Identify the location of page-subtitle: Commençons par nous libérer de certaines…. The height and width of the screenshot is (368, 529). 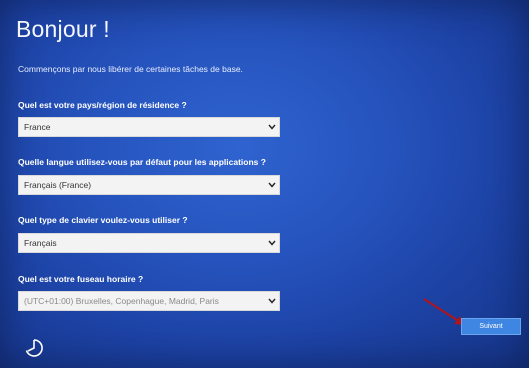
(130, 69).